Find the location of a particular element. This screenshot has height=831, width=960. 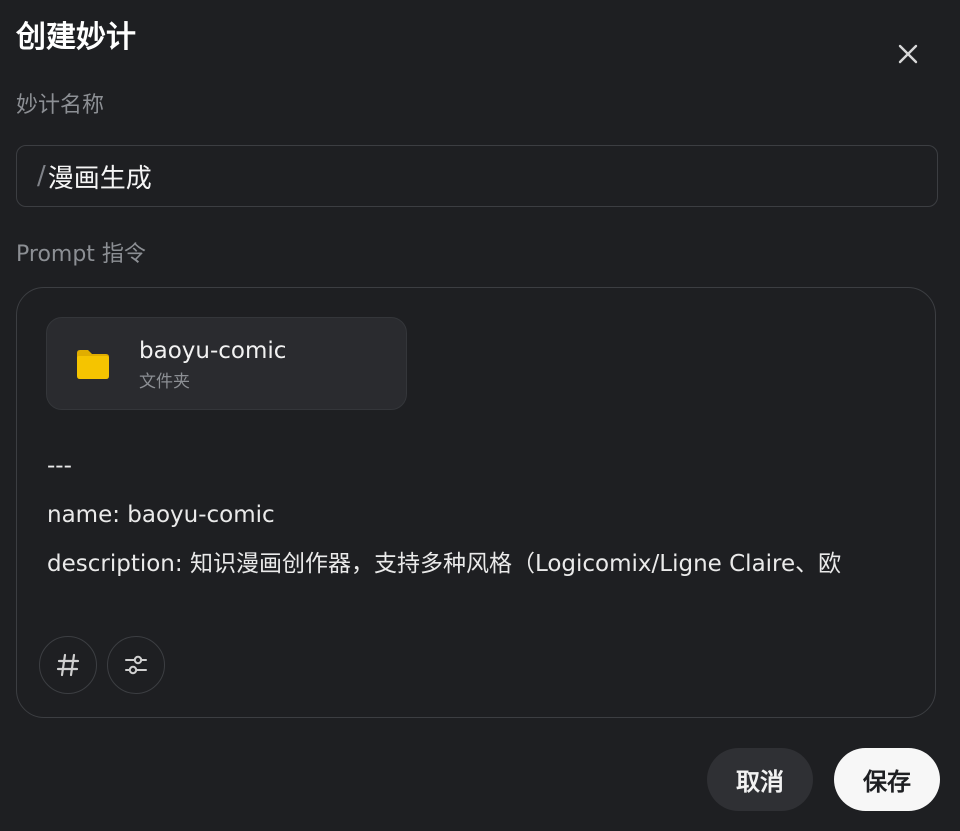

name-field: / is located at coordinates (477, 176).